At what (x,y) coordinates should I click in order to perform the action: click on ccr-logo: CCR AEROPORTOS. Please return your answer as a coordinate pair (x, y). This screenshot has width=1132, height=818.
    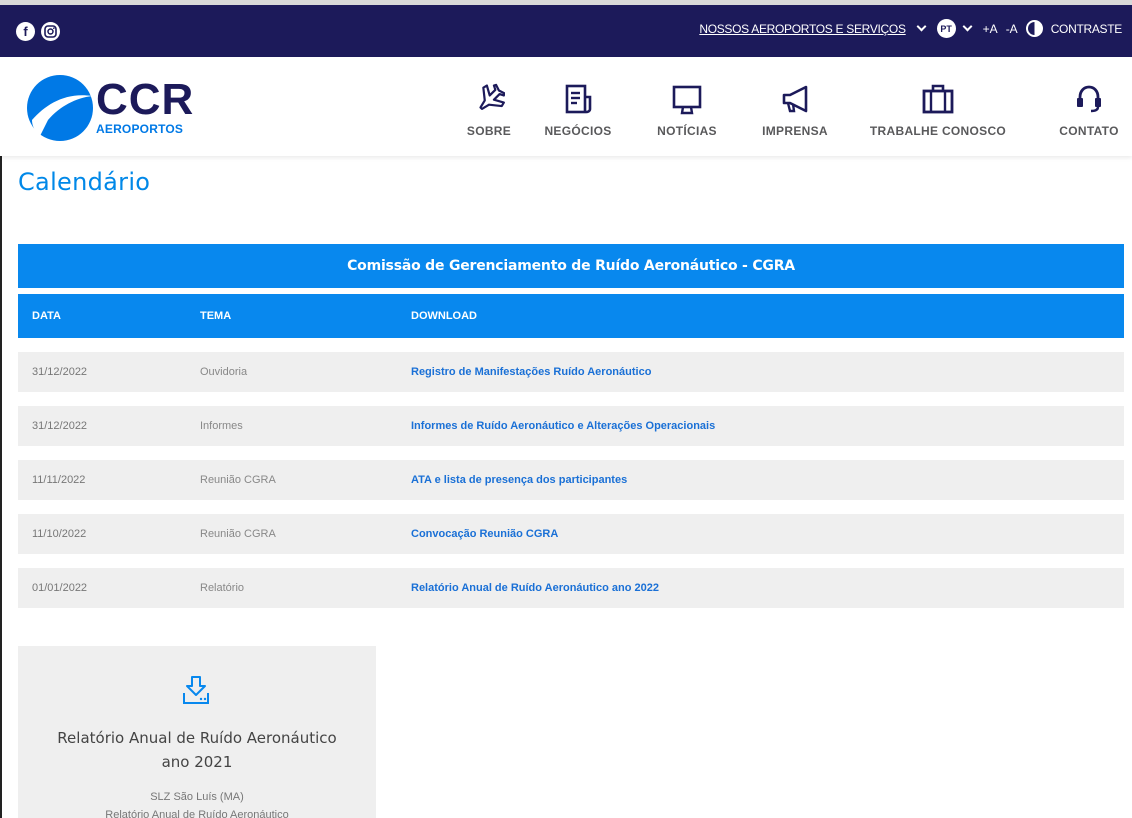
    Looking at the image, I should click on (110, 108).